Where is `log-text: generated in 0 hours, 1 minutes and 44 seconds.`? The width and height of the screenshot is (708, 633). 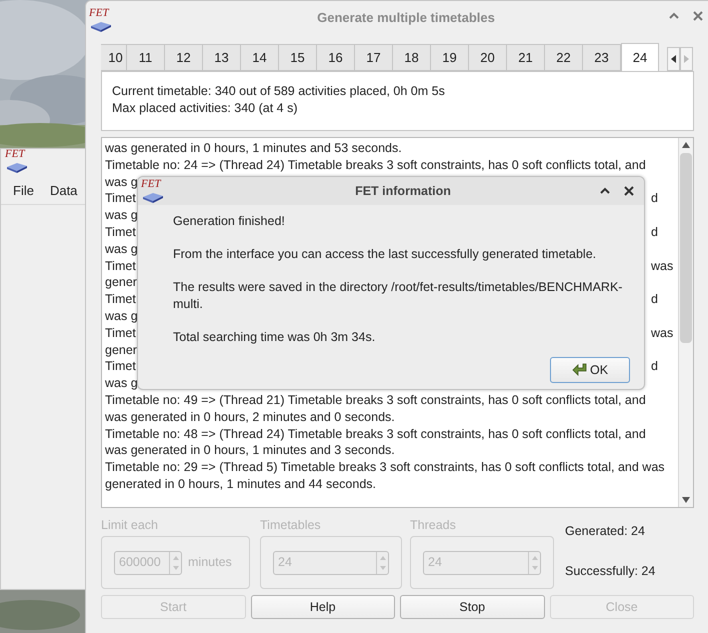
log-text: generated in 0 hours, 1 minutes and 44 seconds. is located at coordinates (240, 484).